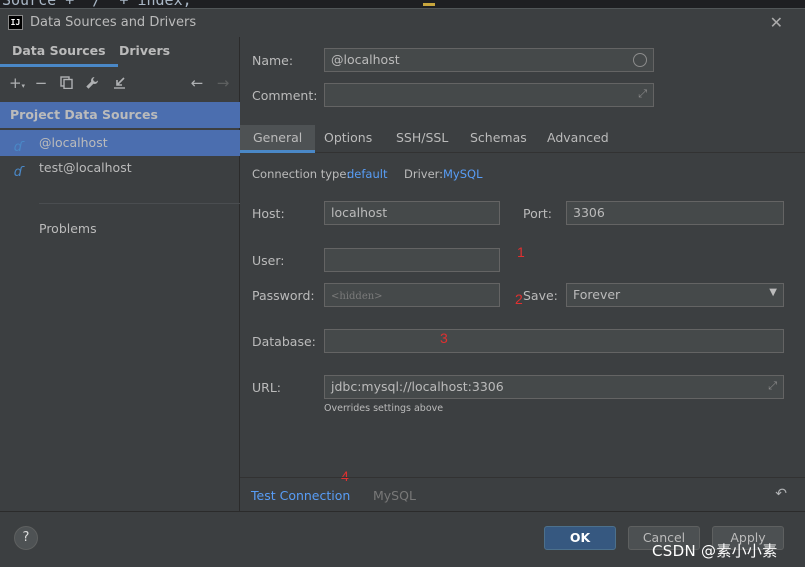  What do you see at coordinates (113, 22) in the screenshot?
I see `window-title: Data Sources and Drivers` at bounding box center [113, 22].